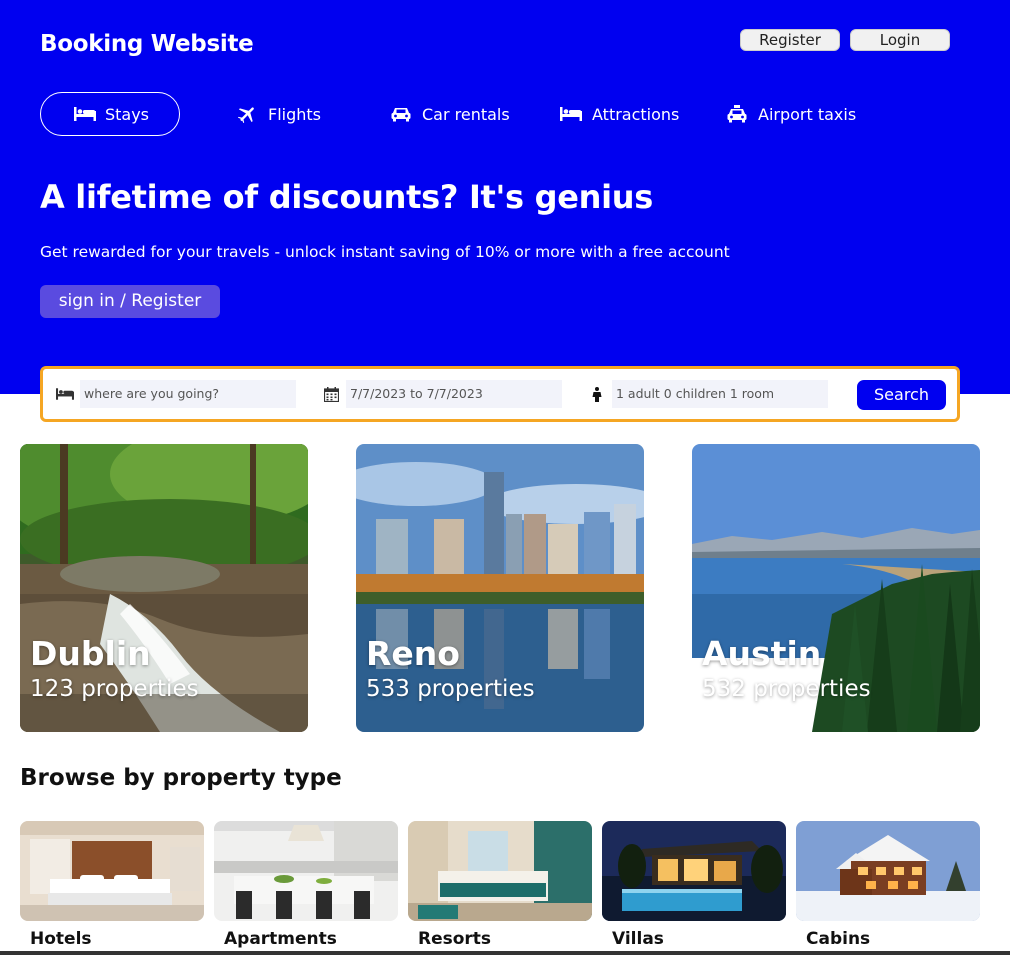 This screenshot has width=1010, height=955. I want to click on taxi-icon, so click(737, 114).